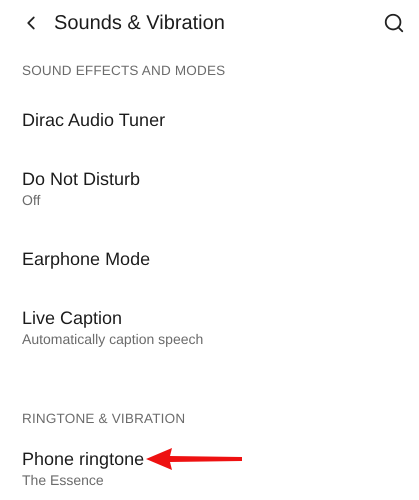 This screenshot has width=419, height=500. I want to click on search-button, so click(394, 23).